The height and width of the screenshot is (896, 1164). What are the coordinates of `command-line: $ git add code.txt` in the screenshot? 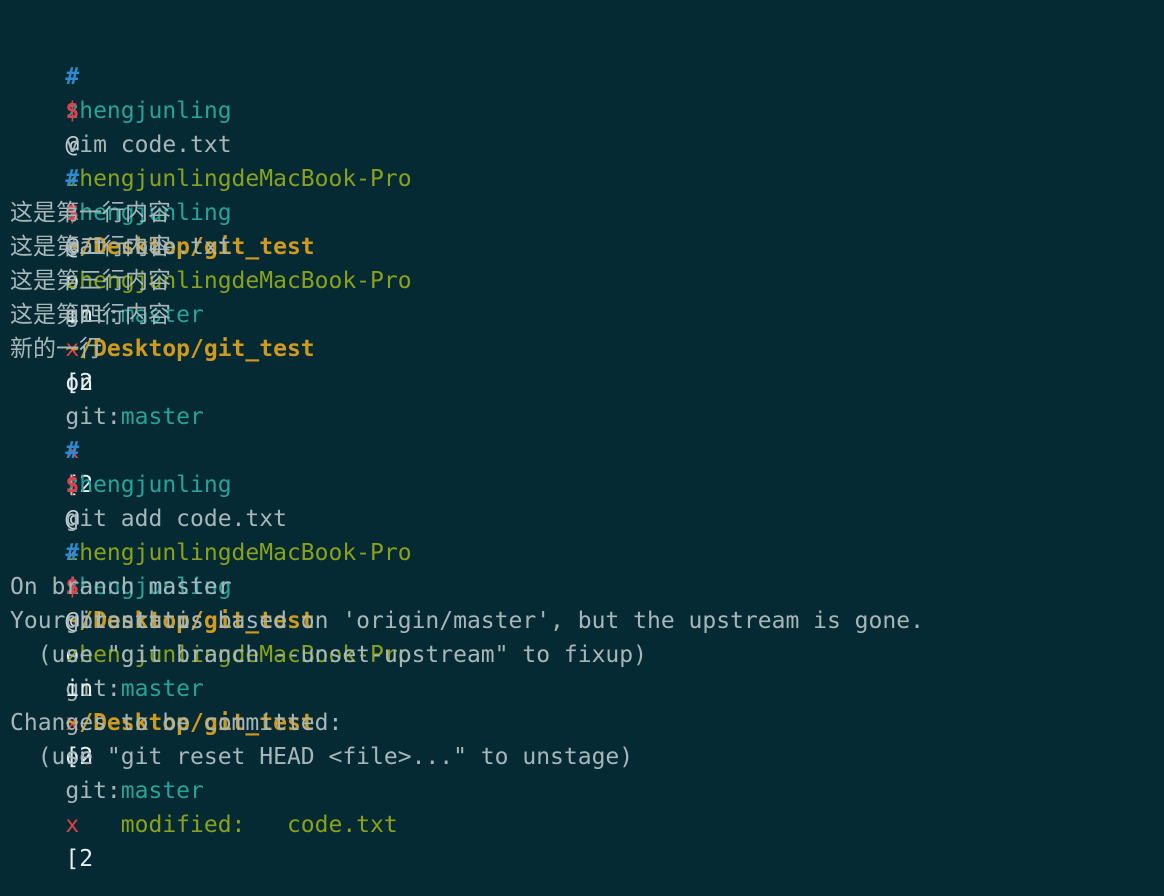 It's located at (148, 483).